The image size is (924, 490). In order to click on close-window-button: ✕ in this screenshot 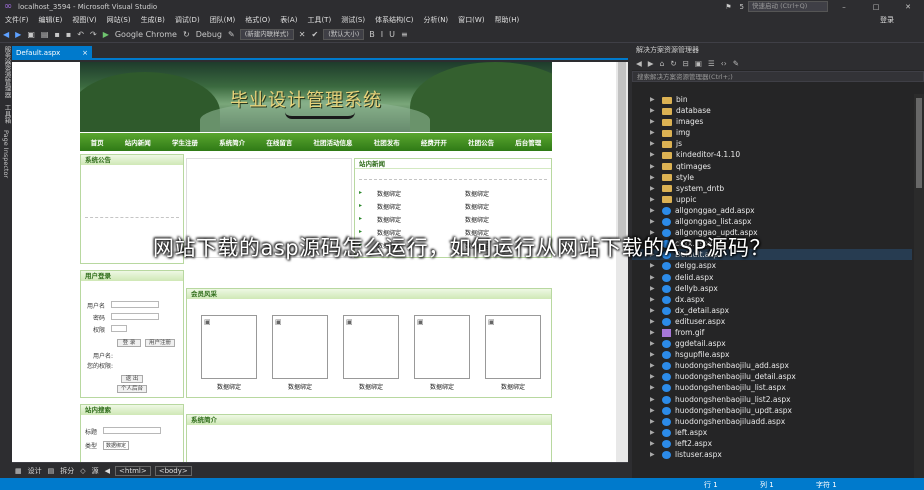, I will do `click(908, 7)`.